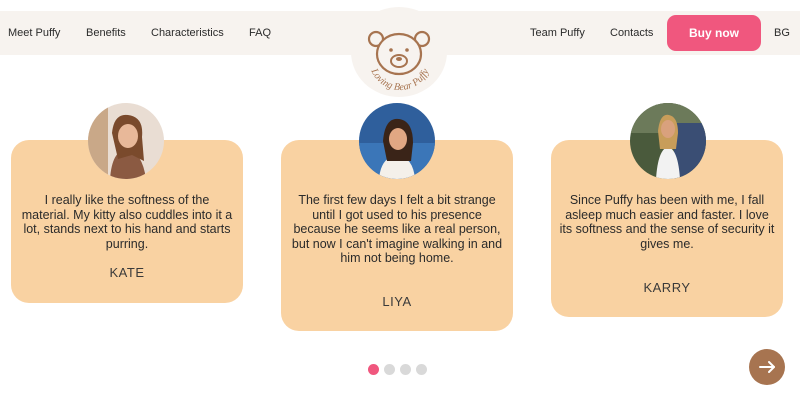 The height and width of the screenshot is (420, 800). I want to click on nav-link-contacts: Contacts, so click(631, 33).